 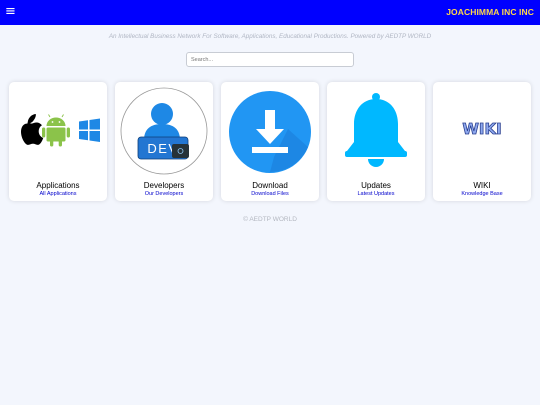 What do you see at coordinates (164, 194) in the screenshot?
I see `card-link: Our Developers` at bounding box center [164, 194].